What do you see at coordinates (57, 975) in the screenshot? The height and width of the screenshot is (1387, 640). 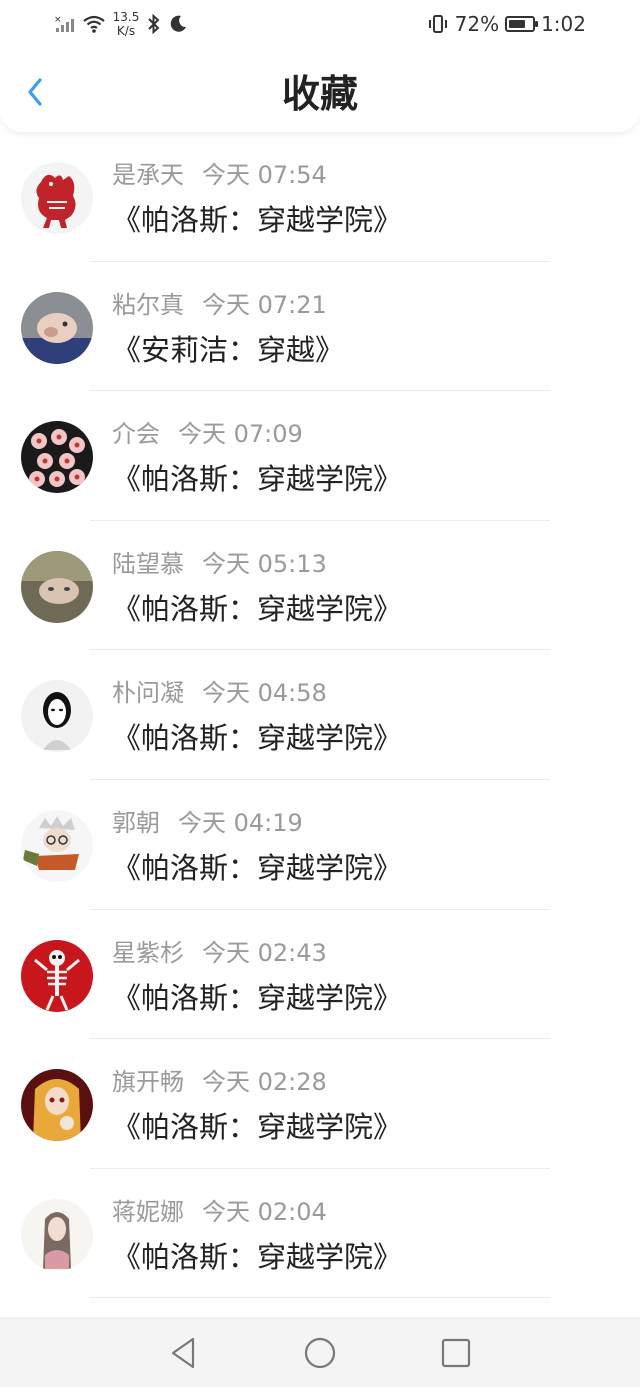 I see `skeleton-avatar` at bounding box center [57, 975].